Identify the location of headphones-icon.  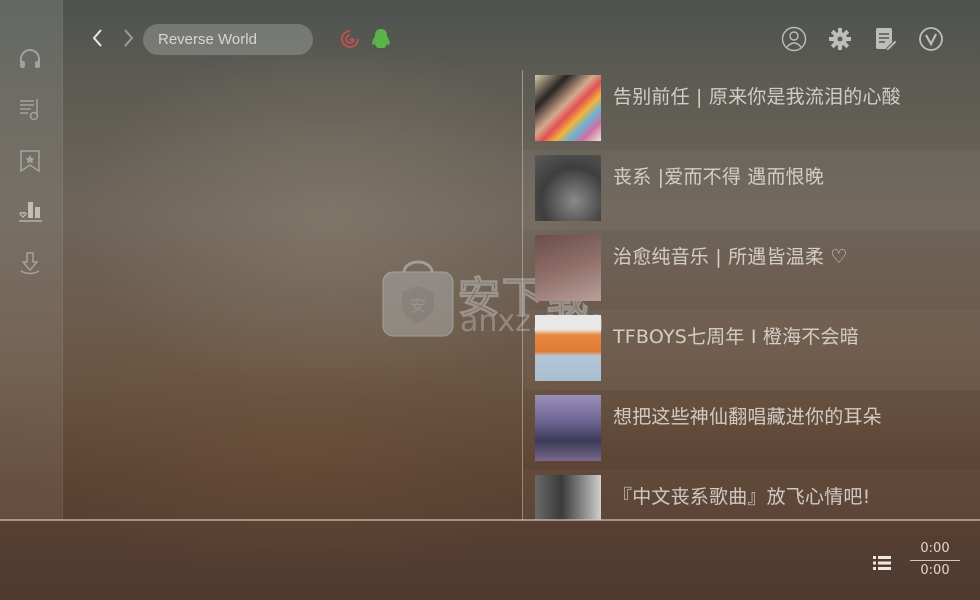
(30, 59).